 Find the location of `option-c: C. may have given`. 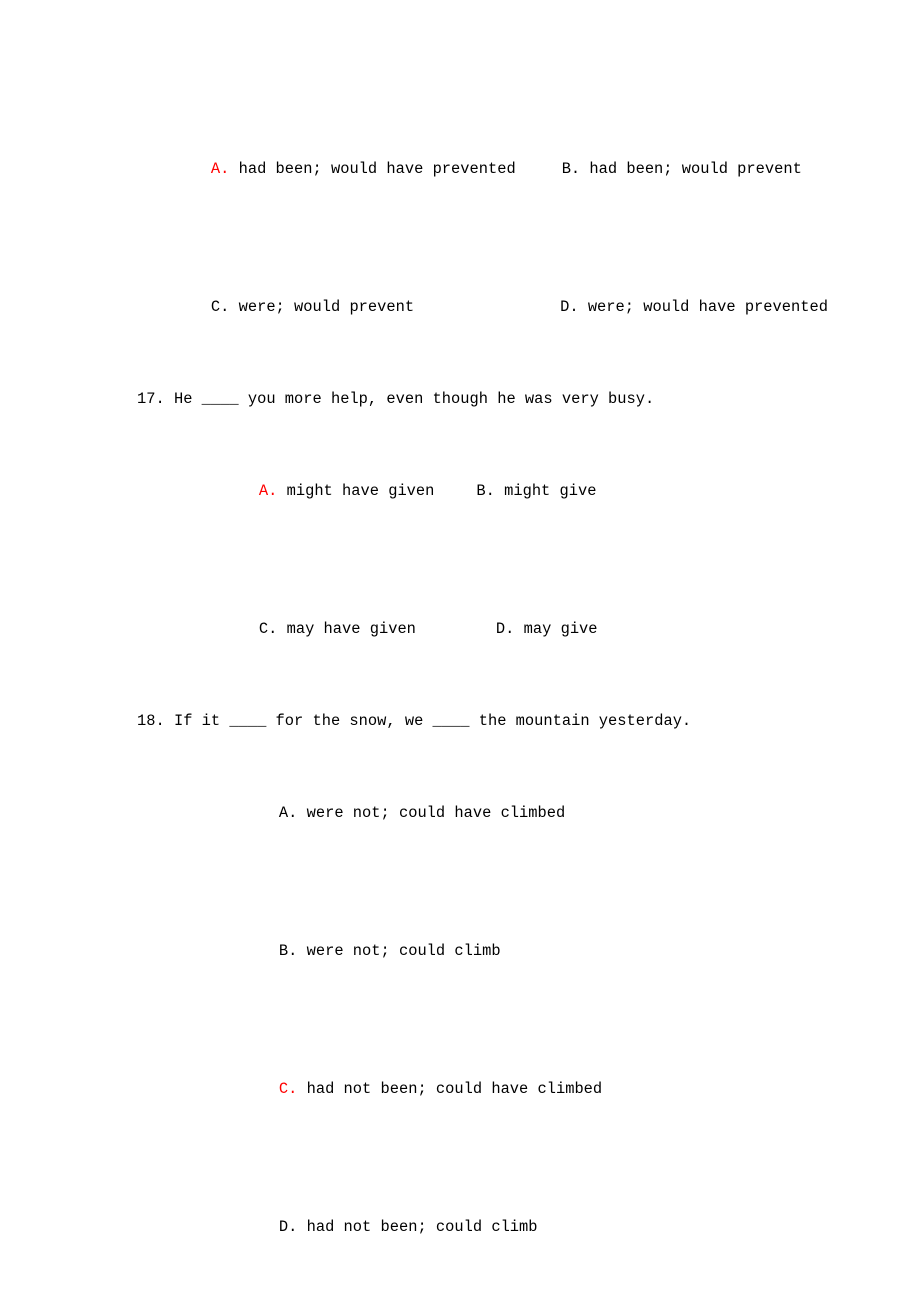

option-c: C. may have given is located at coordinates (337, 629).